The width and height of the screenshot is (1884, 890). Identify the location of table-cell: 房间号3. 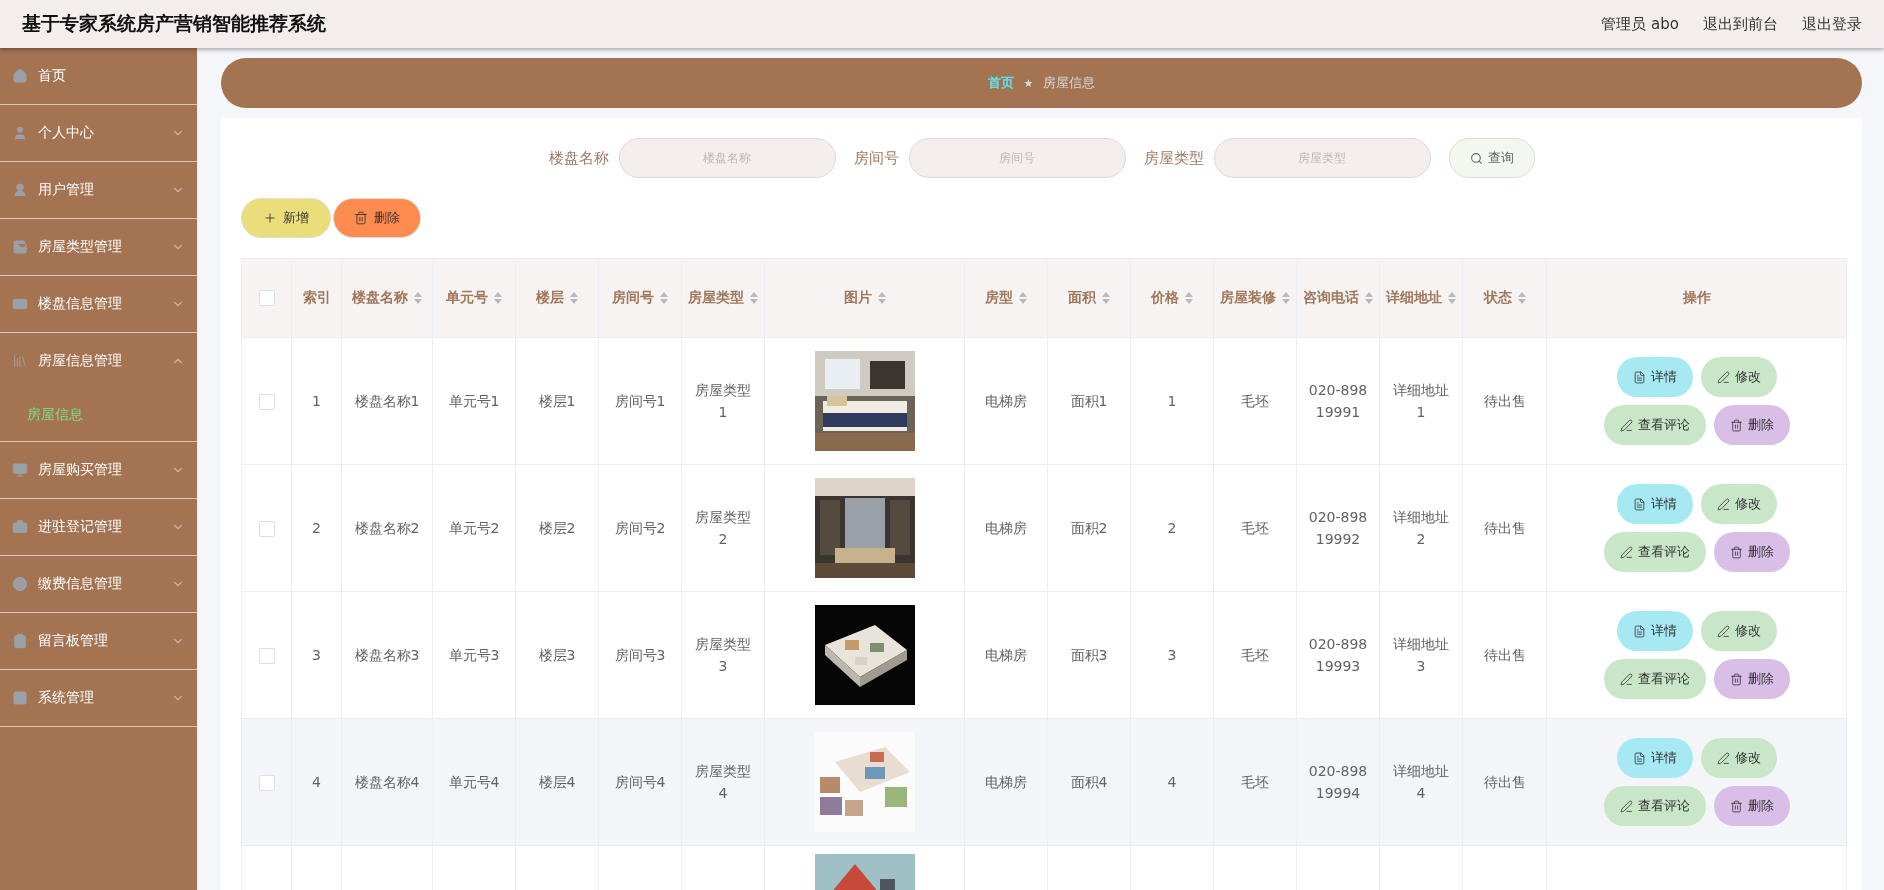
(640, 655).